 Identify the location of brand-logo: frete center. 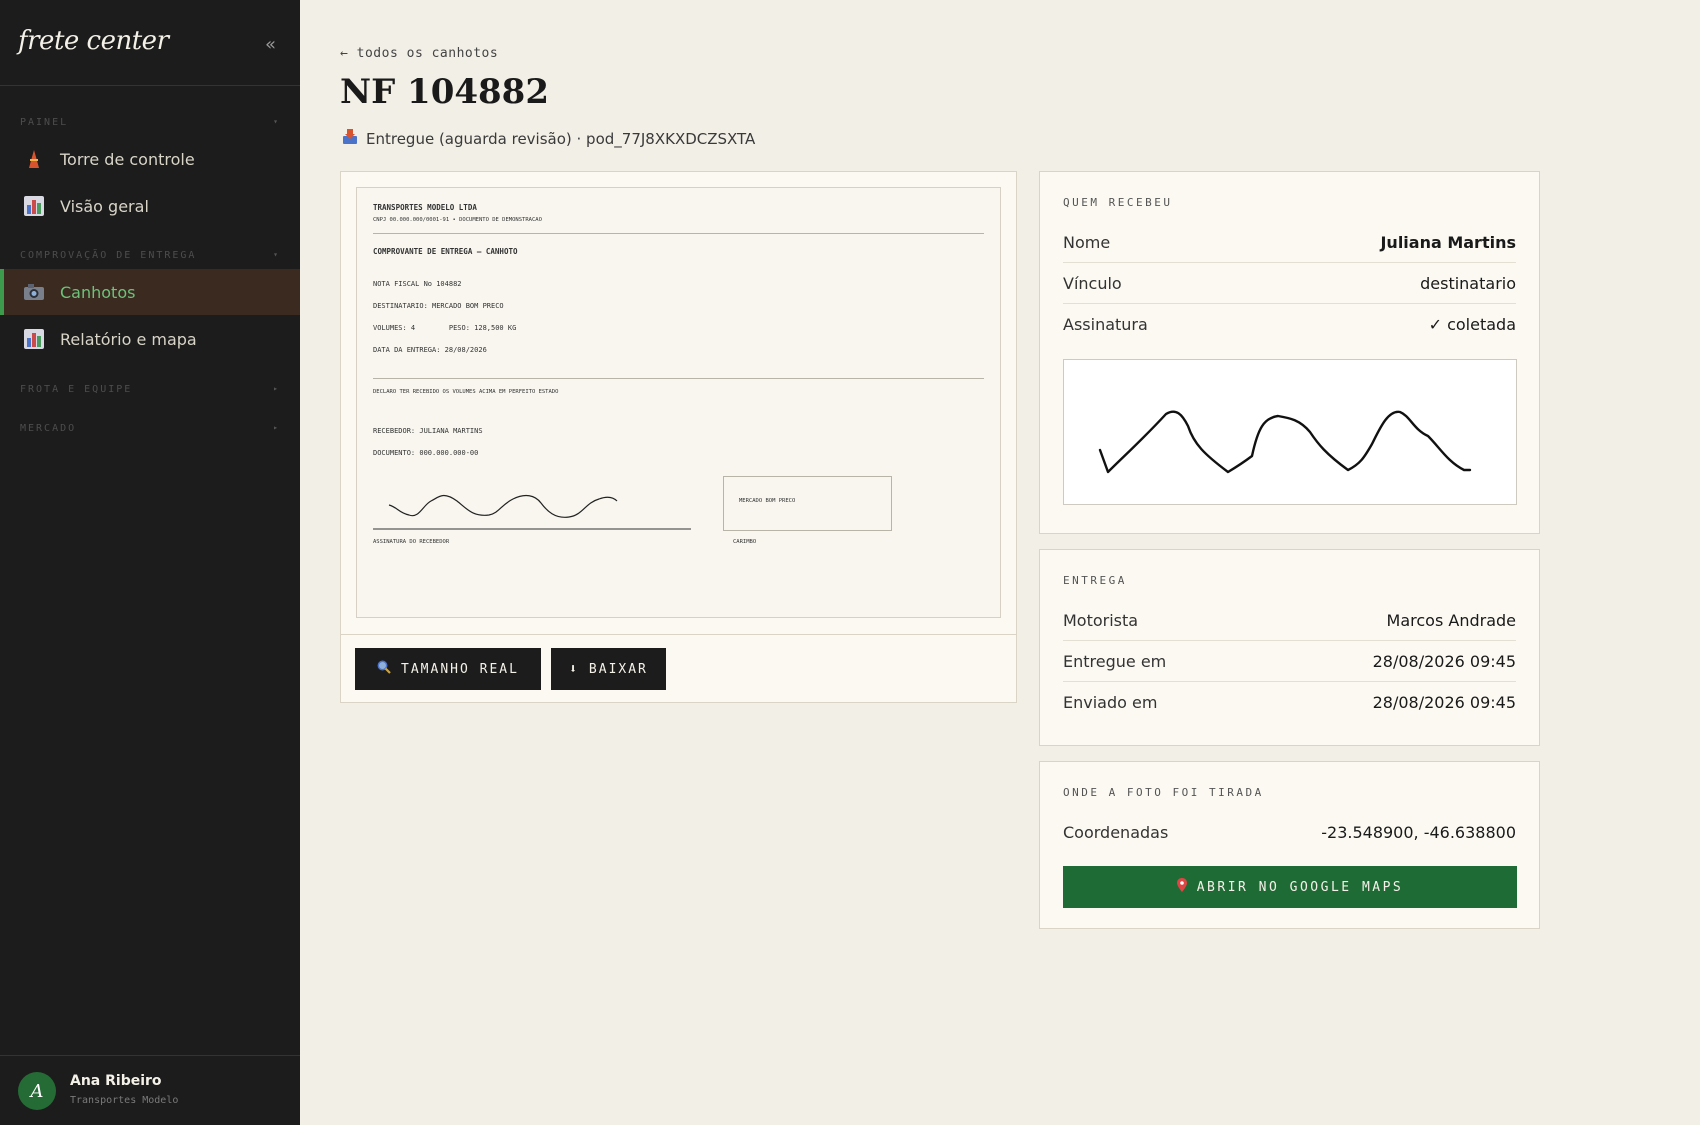
(93, 41).